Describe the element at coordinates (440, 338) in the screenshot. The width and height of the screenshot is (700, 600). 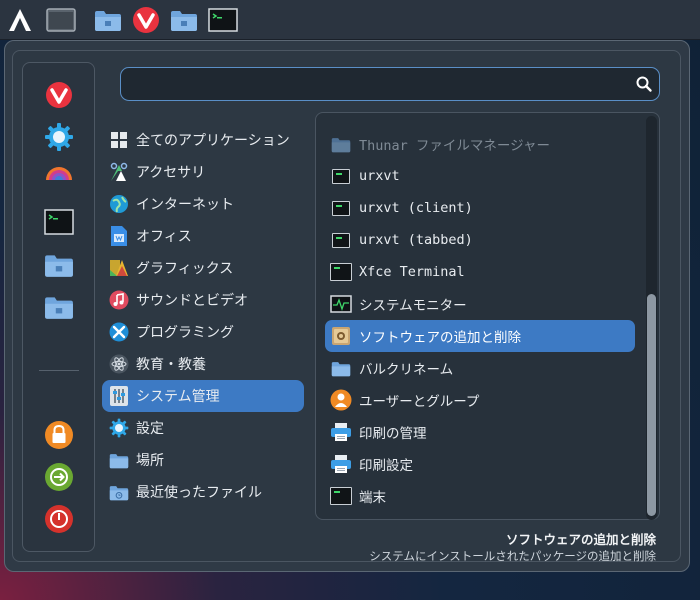
I see `app-label: ソフトウェアの追加と削除` at that location.